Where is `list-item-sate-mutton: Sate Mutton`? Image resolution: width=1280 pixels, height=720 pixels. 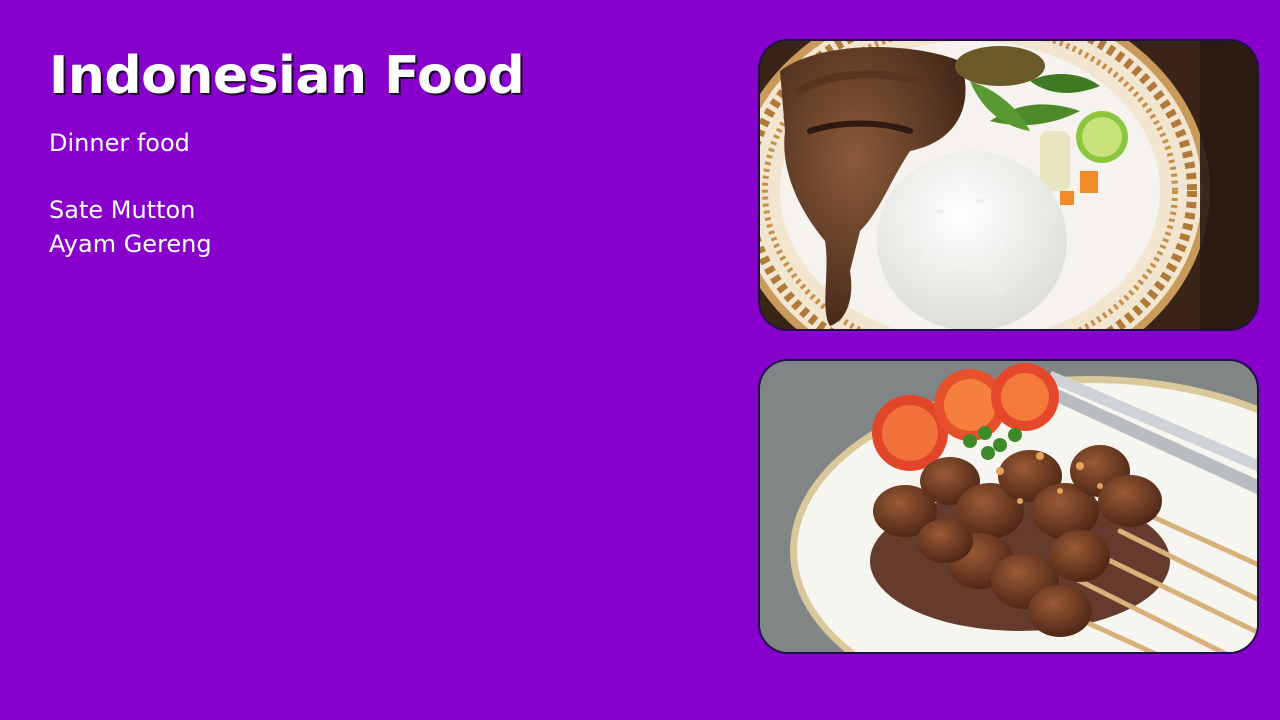
list-item-sate-mutton: Sate Mutton is located at coordinates (122, 210).